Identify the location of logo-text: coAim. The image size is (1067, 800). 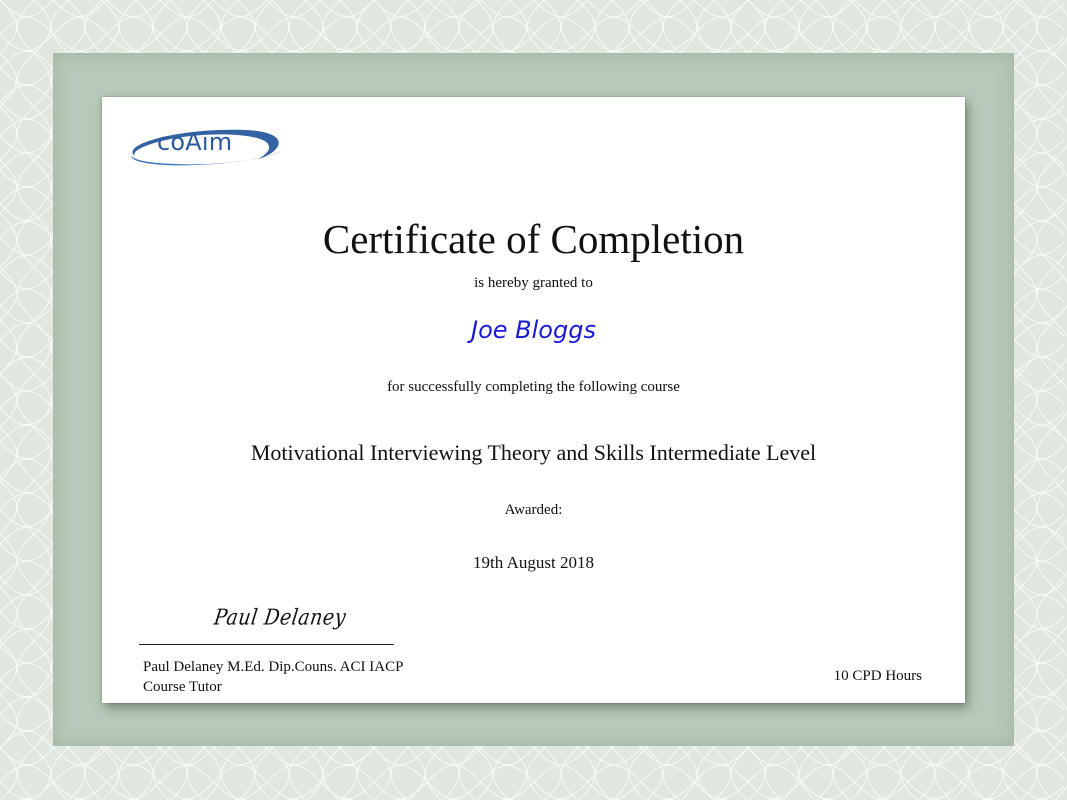
(195, 142).